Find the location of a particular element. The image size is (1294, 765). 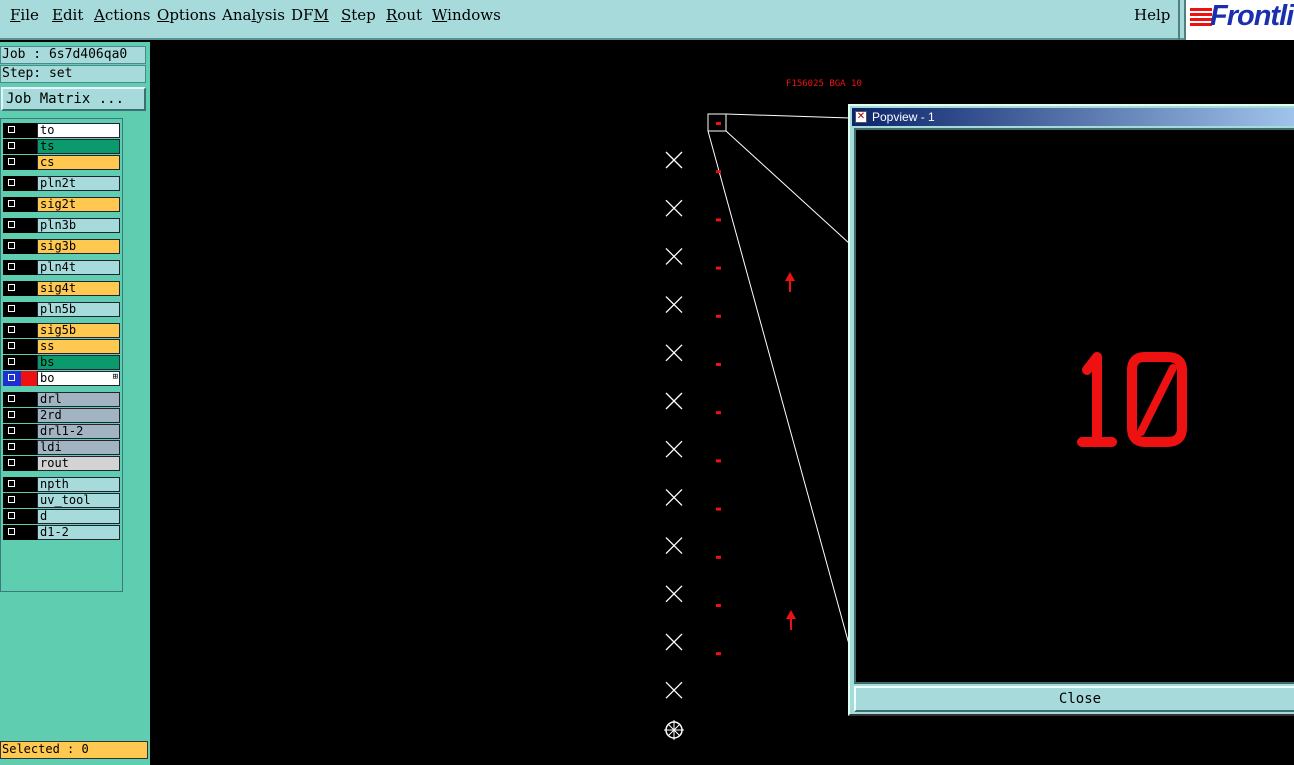

layer-name: drl is located at coordinates (78, 399).